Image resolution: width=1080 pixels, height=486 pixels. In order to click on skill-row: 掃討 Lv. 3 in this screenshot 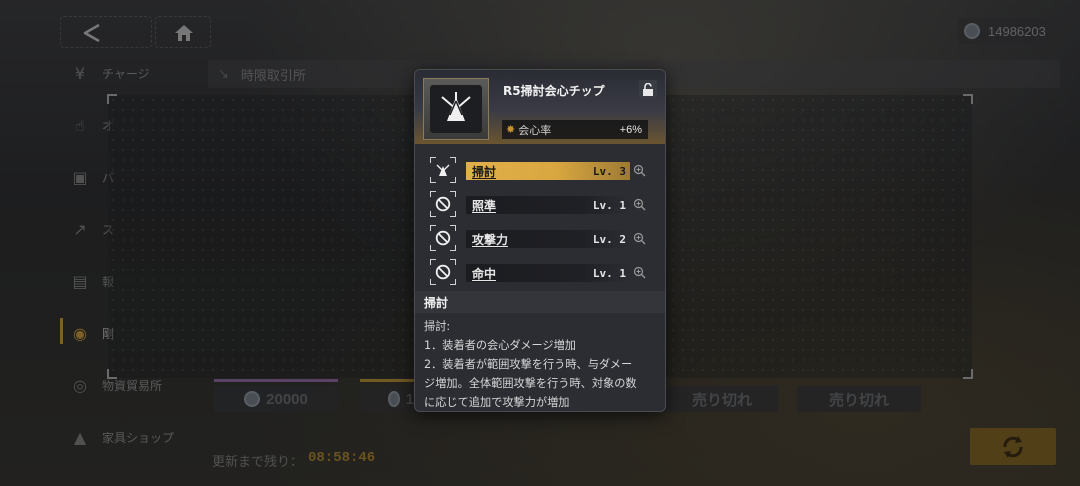, I will do `click(540, 170)`.